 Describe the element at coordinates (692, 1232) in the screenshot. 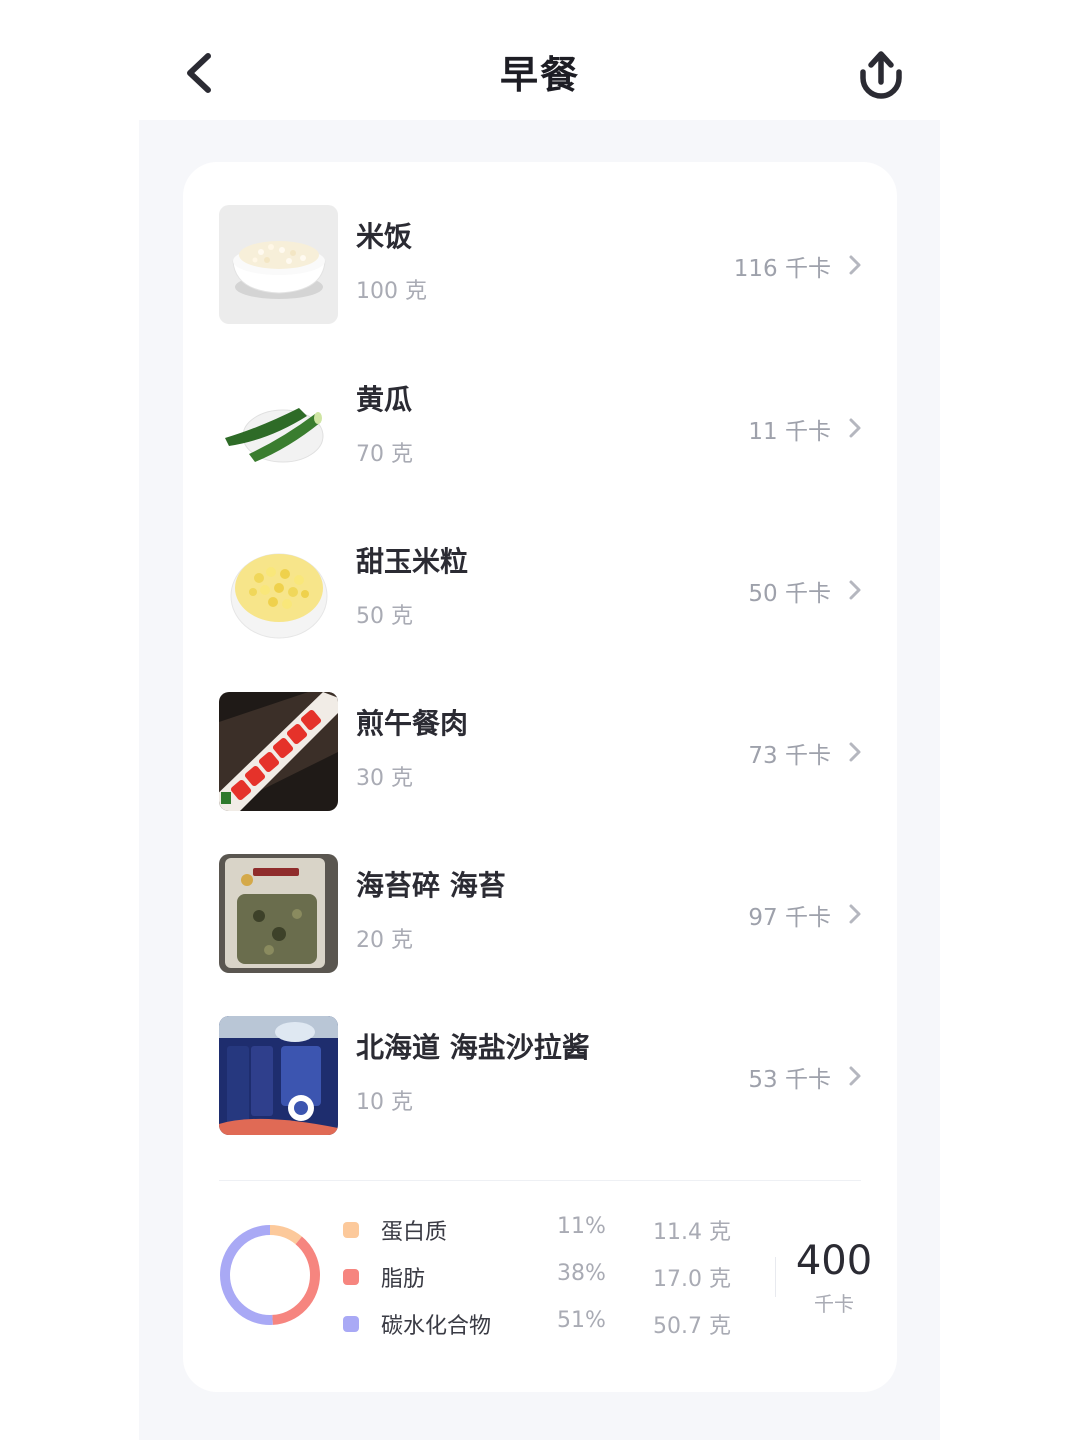

I see `macro-grams: 11.4 克` at that location.